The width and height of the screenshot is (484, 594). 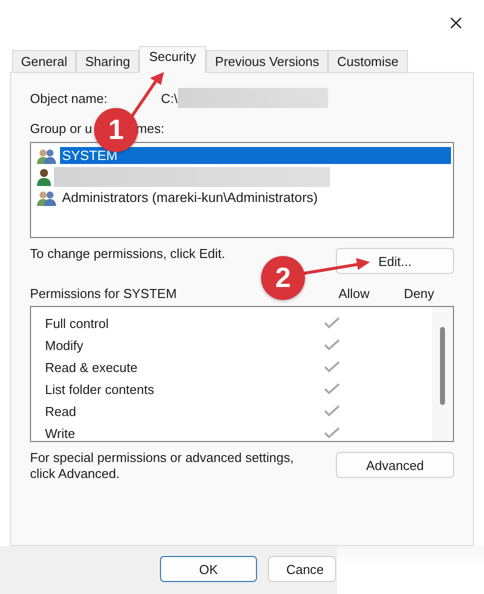 What do you see at coordinates (169, 98) in the screenshot?
I see `object-name-value: C:\` at bounding box center [169, 98].